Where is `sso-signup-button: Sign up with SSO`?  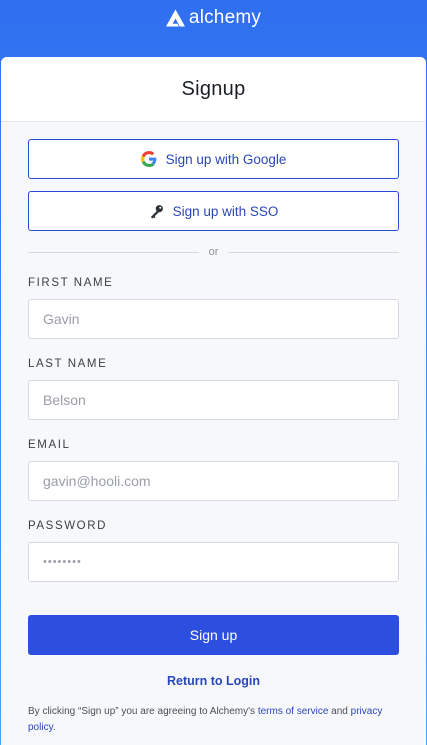 sso-signup-button: Sign up with SSO is located at coordinates (213, 211).